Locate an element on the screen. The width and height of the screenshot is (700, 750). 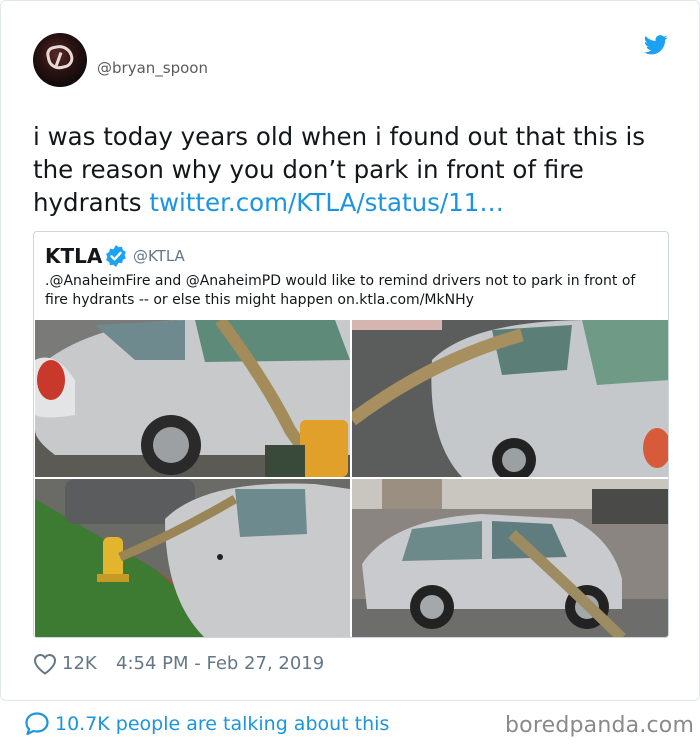
like-count: 12K is located at coordinates (79, 663).